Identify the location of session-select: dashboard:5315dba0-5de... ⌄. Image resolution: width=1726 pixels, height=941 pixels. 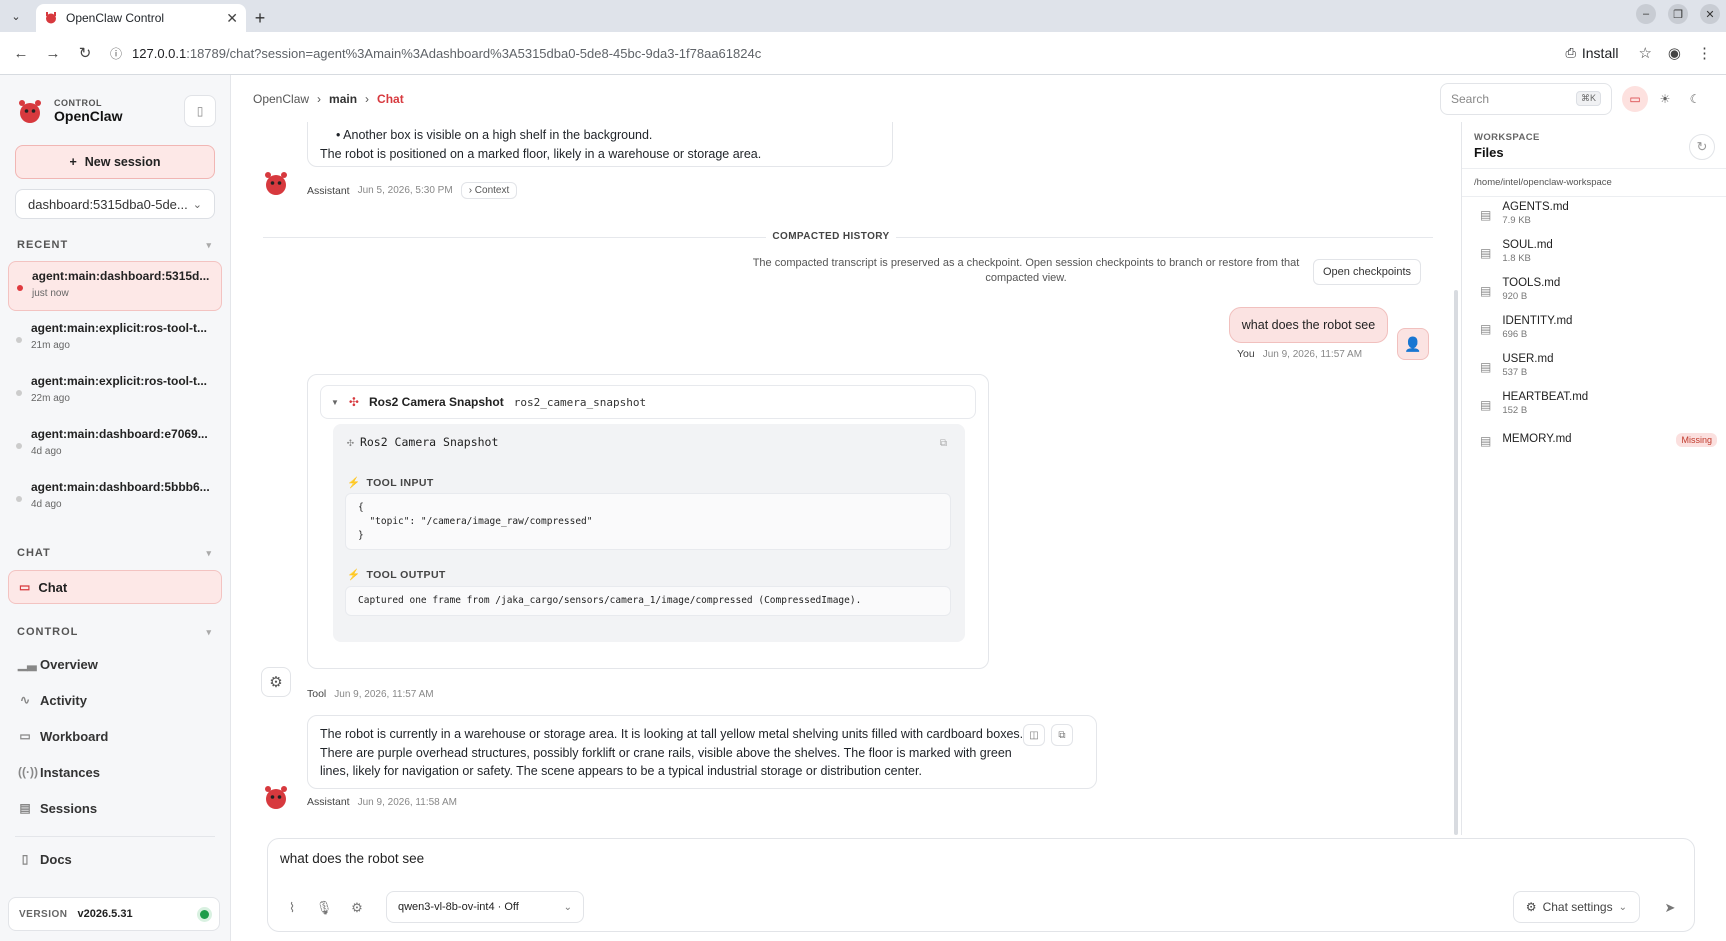
(115, 204).